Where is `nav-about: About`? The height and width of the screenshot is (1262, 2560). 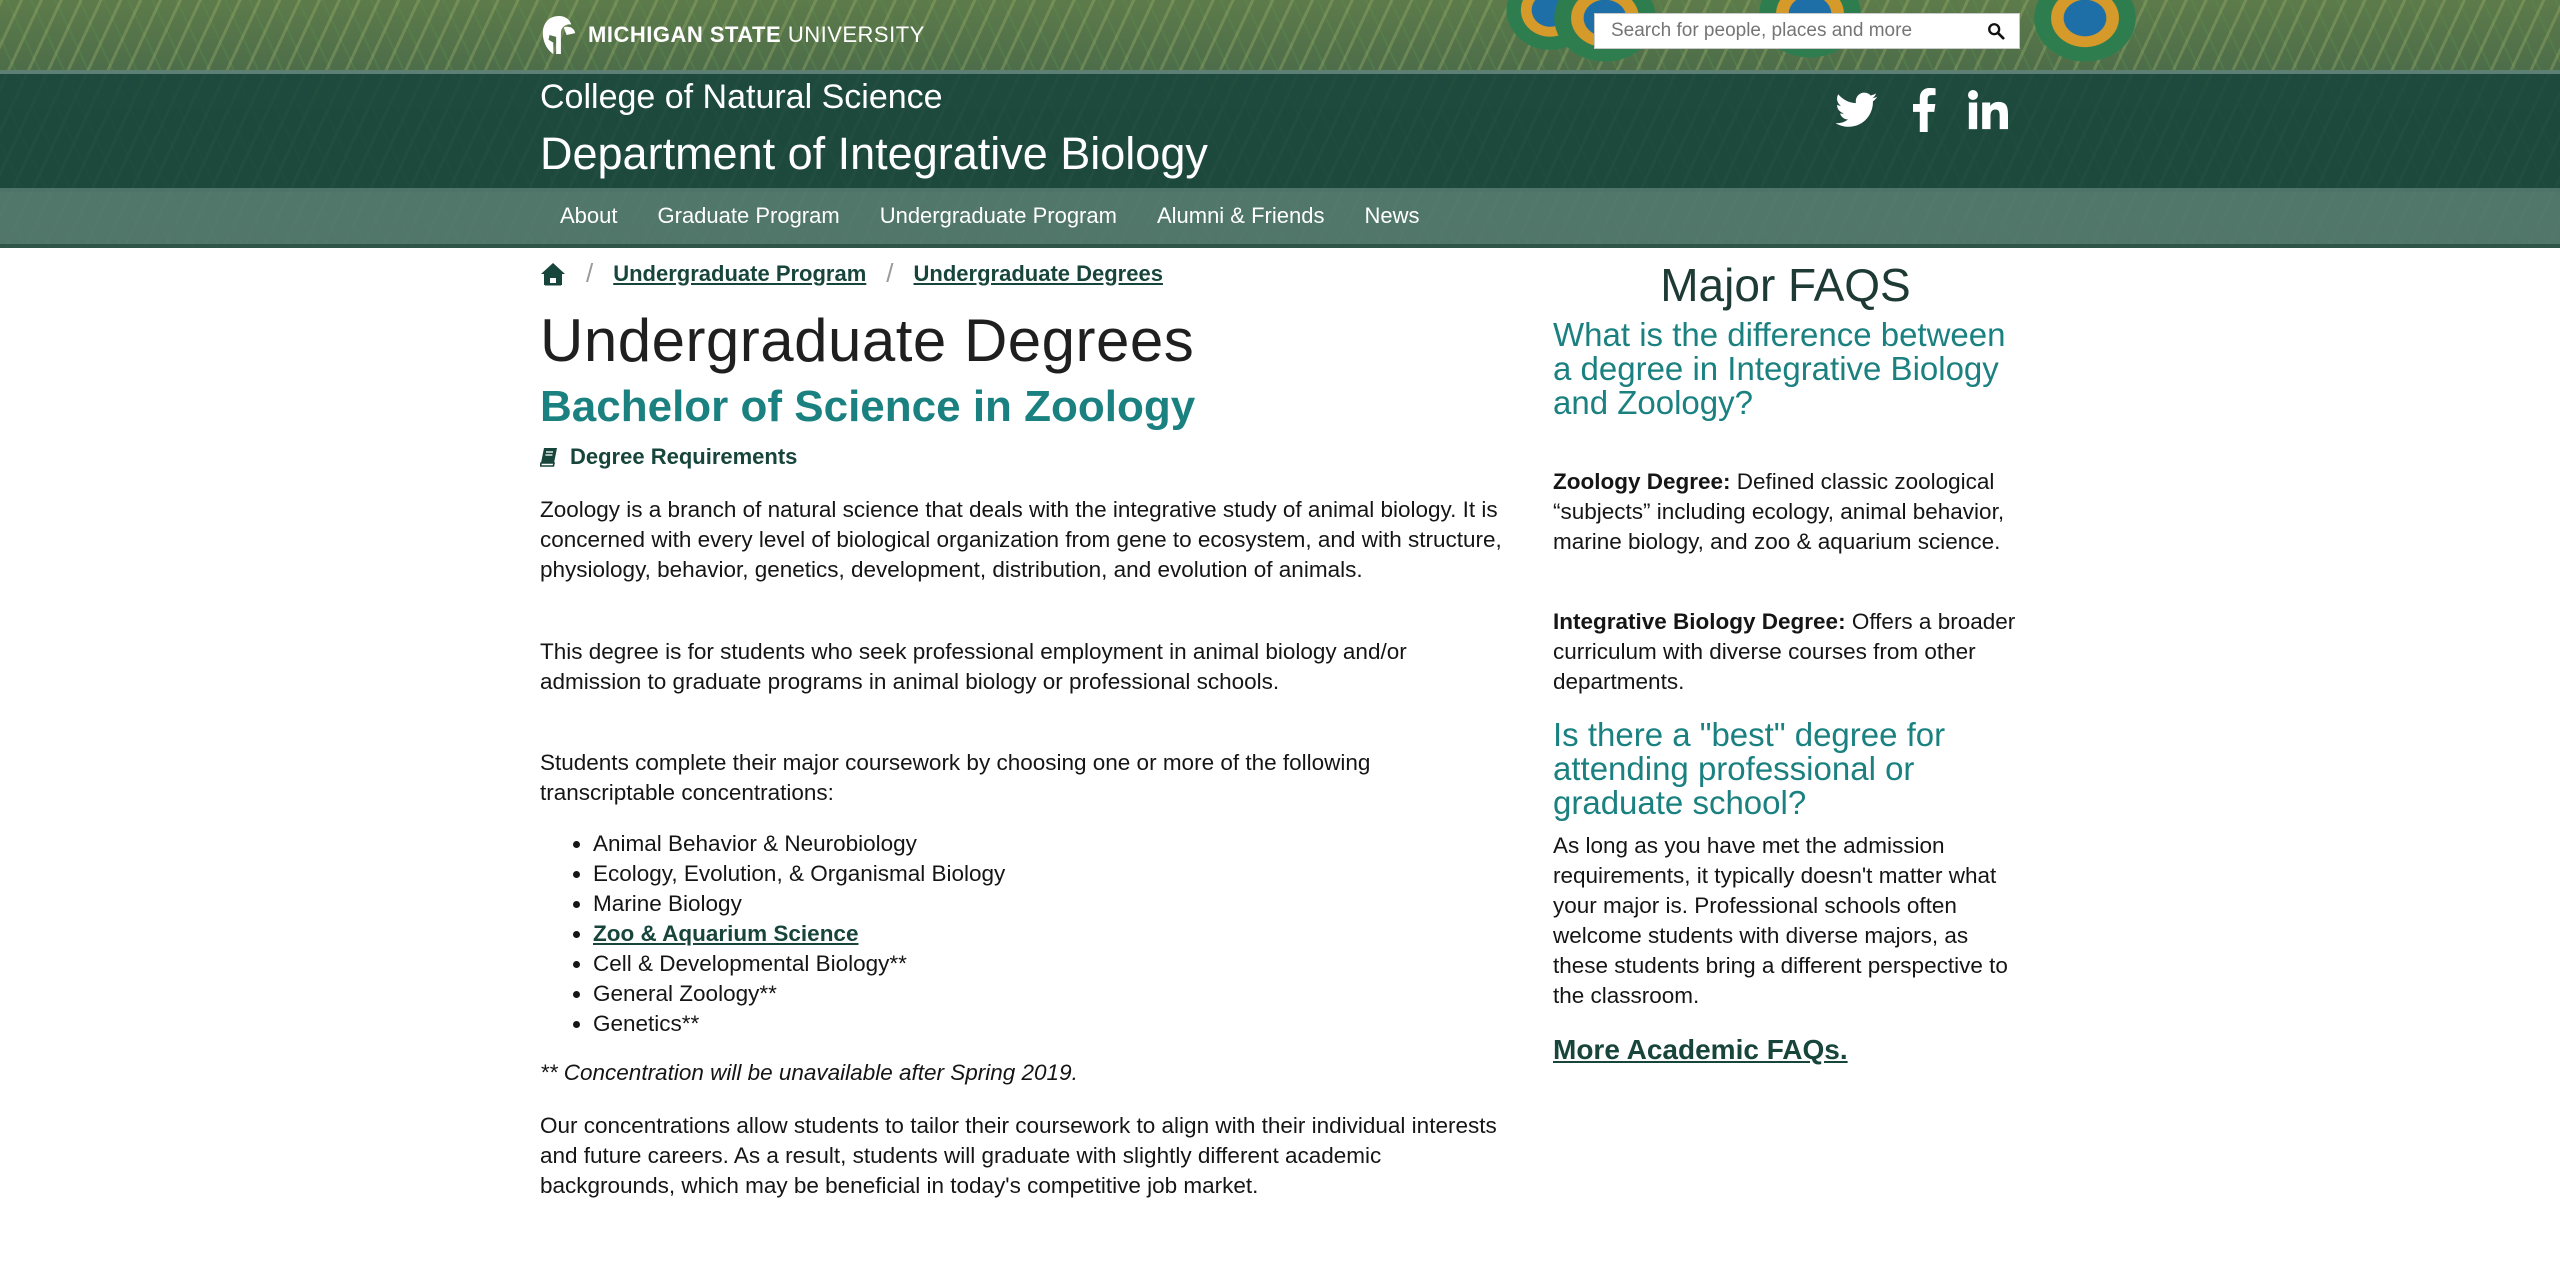
nav-about: About is located at coordinates (589, 216).